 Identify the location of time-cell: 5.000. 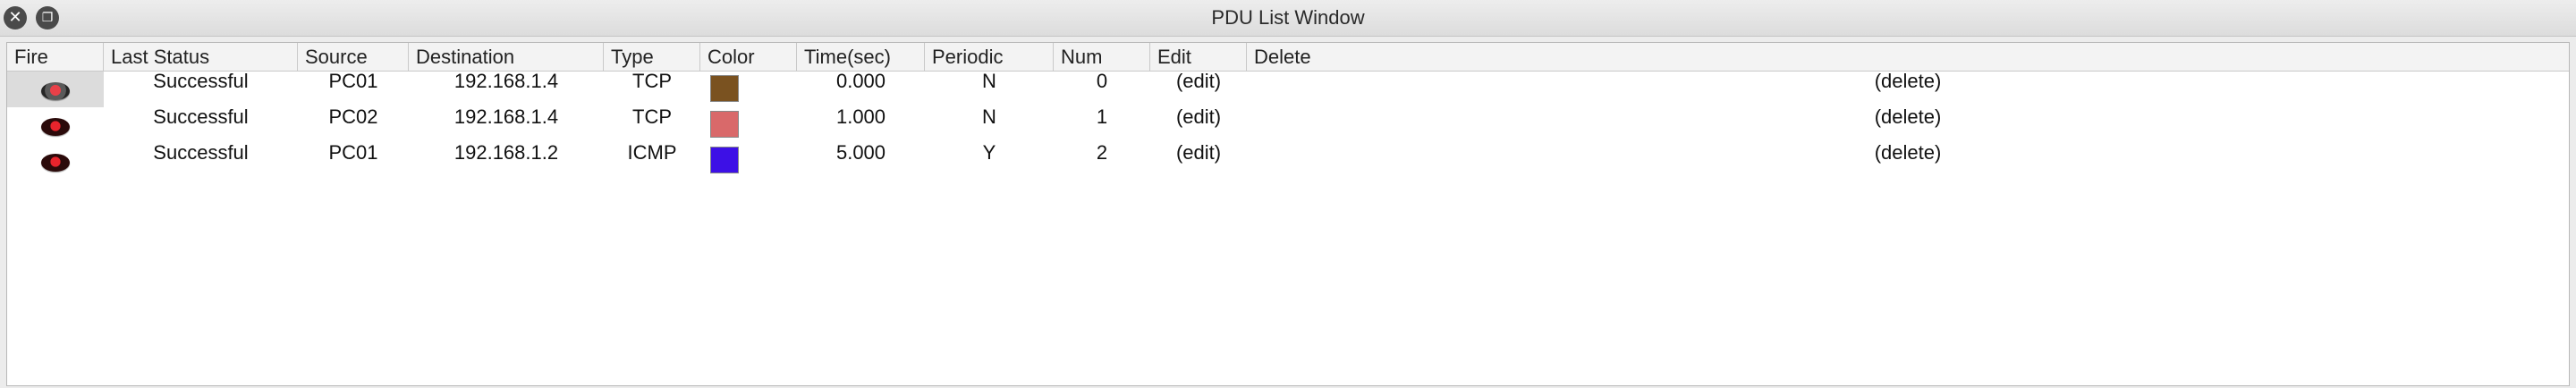
(860, 152).